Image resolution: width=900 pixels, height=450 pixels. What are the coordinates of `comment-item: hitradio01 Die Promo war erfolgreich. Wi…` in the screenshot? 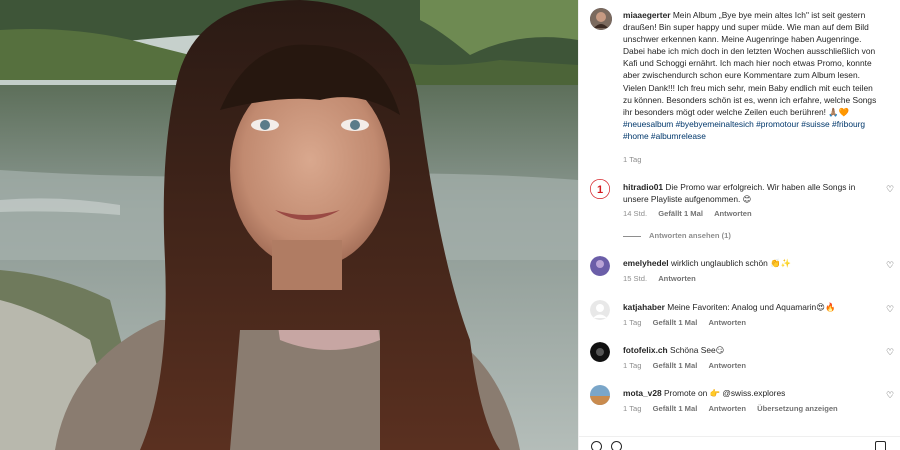 It's located at (749, 193).